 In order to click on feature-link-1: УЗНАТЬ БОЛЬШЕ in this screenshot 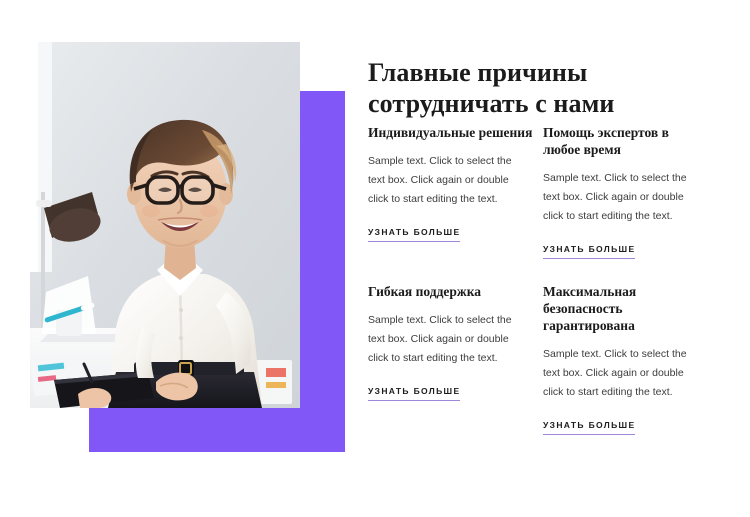, I will do `click(414, 234)`.